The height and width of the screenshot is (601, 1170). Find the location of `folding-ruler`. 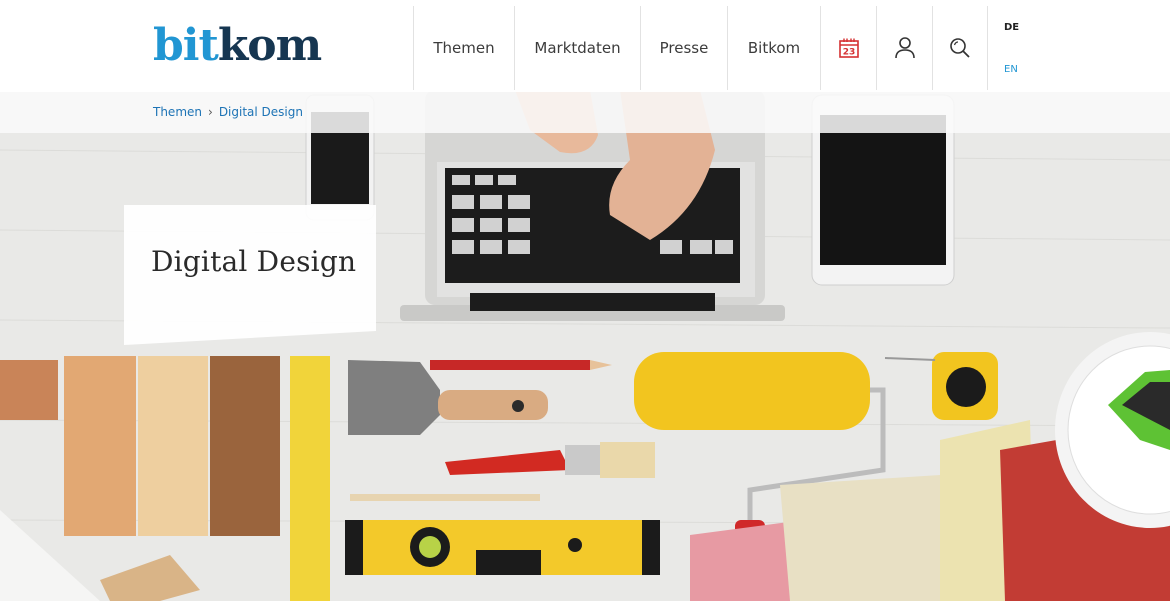

folding-ruler is located at coordinates (310, 478).